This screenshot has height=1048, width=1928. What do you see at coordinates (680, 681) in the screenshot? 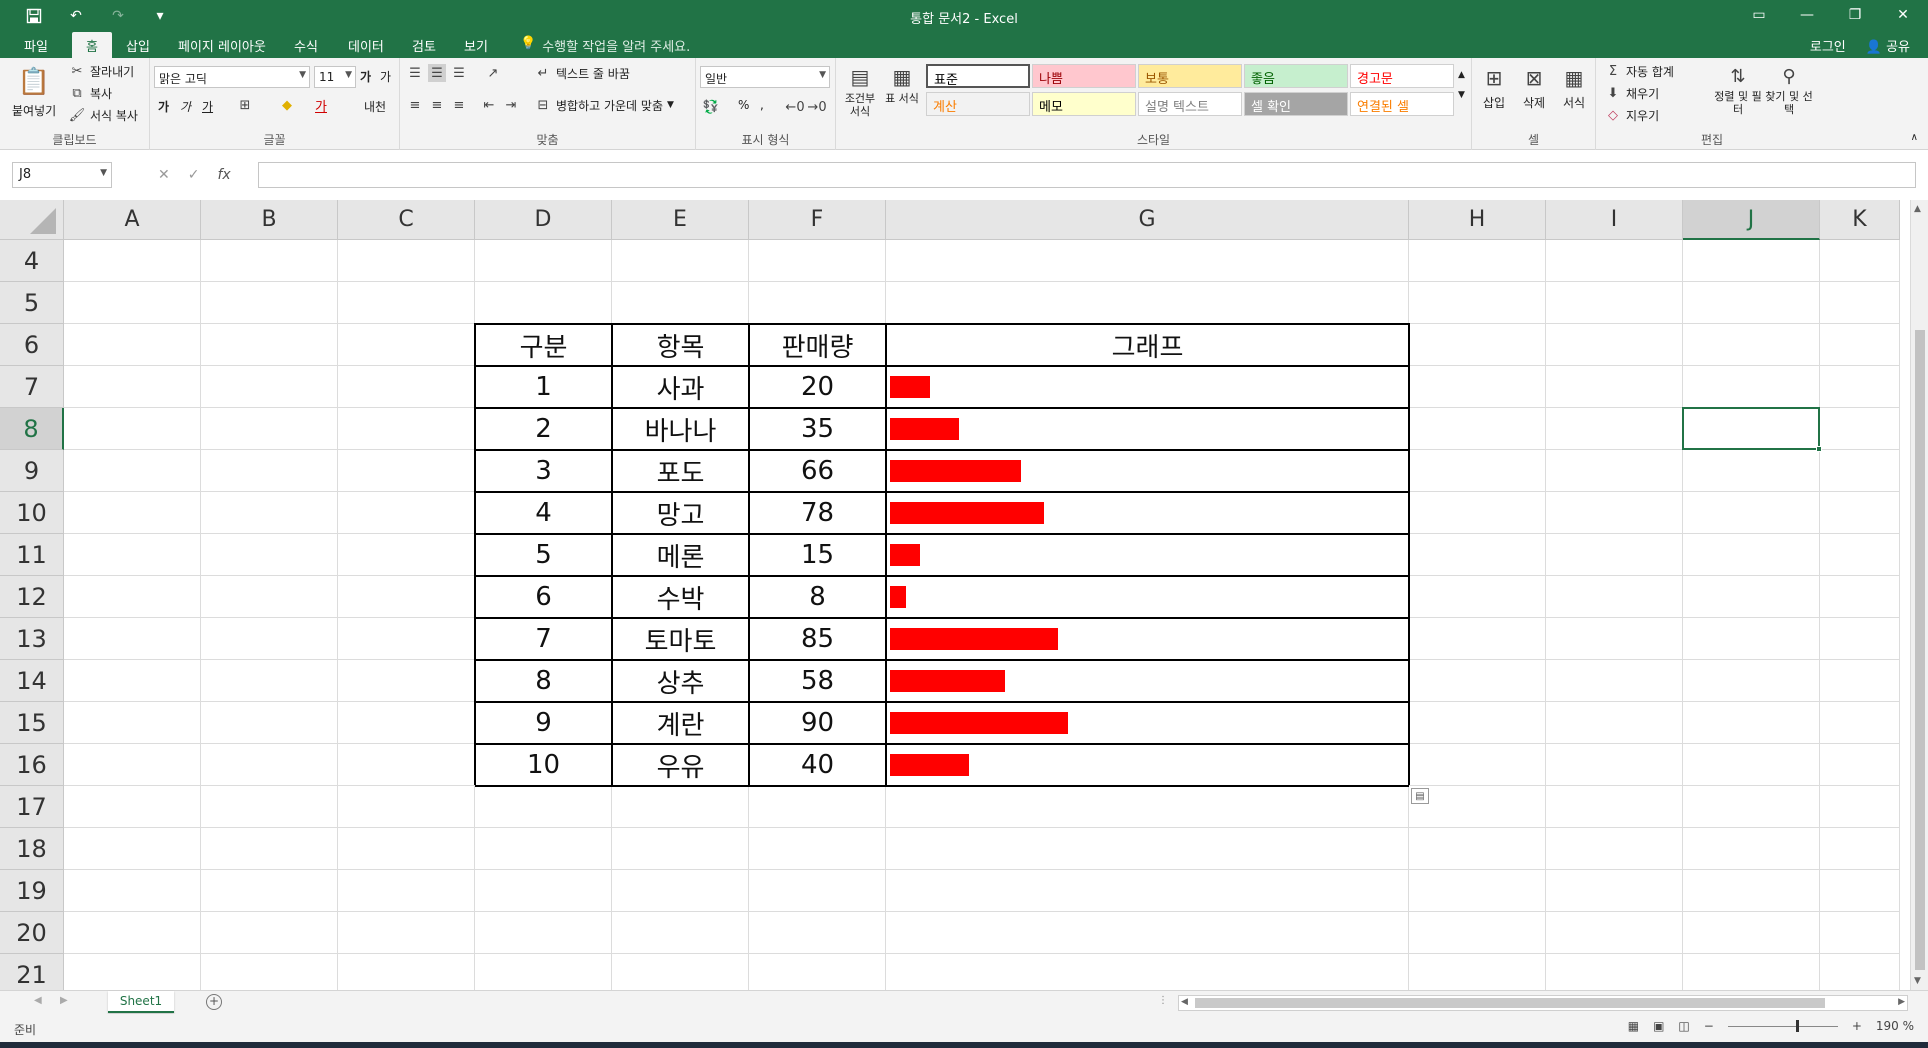
I see `table-cell-item: 상추` at bounding box center [680, 681].